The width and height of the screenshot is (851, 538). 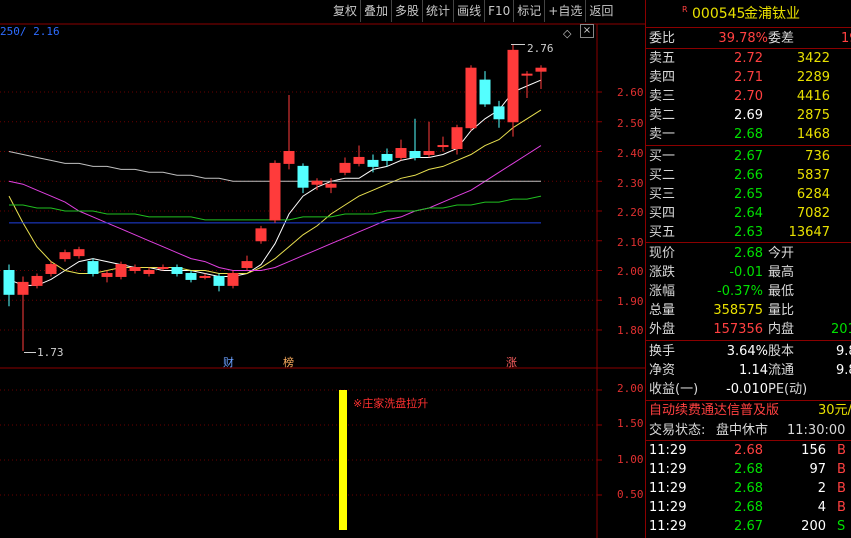 I want to click on sell-row-3: 卖三 2.70 4416, so click(x=748, y=96).